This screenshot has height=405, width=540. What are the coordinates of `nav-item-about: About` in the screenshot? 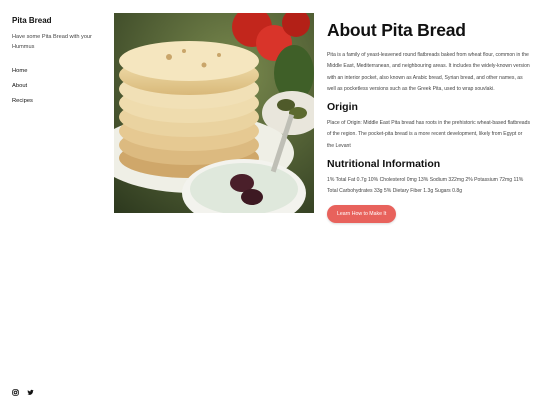 It's located at (57, 86).